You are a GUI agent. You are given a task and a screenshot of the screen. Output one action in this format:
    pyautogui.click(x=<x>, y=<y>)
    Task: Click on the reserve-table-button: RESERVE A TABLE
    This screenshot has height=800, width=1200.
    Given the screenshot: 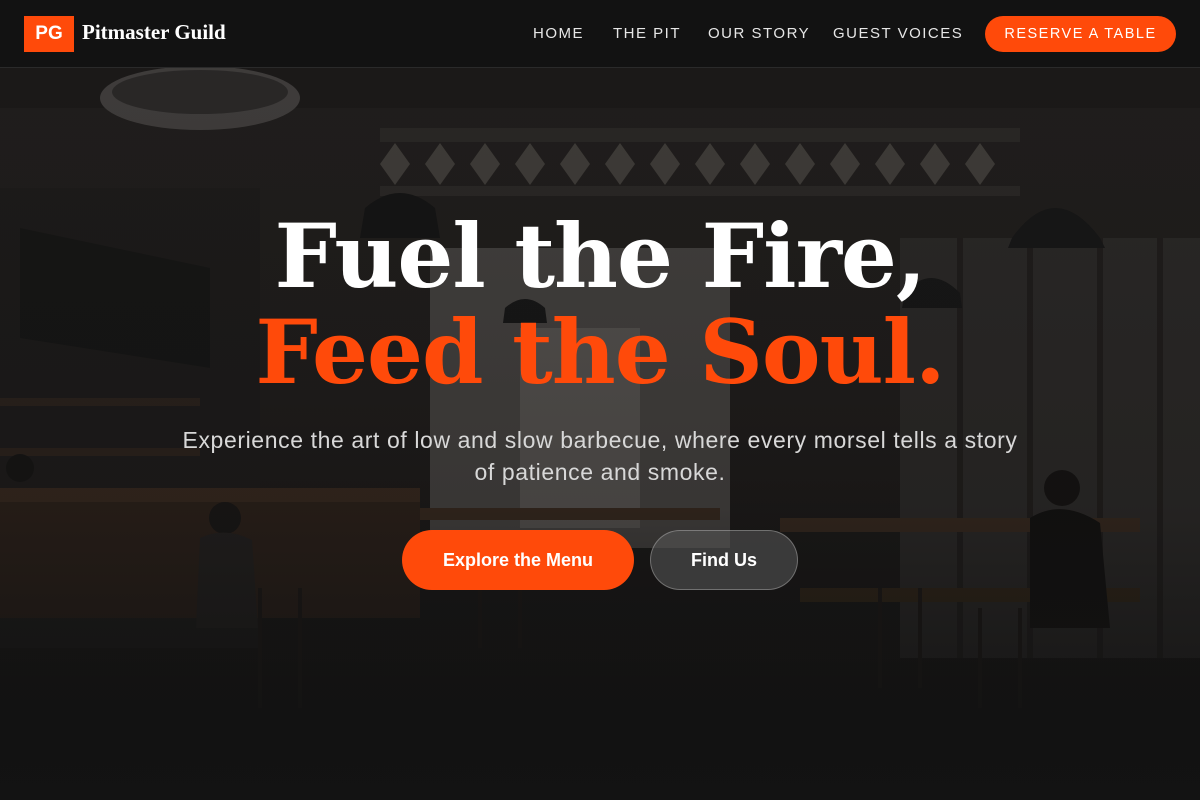 What is the action you would take?
    pyautogui.click(x=1080, y=34)
    